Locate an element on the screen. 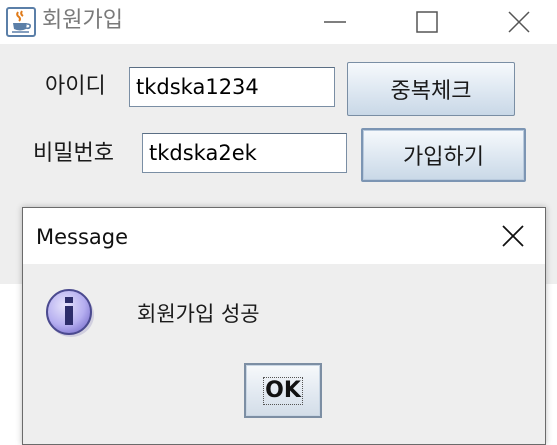  window-title: 회원가입 is located at coordinates (82, 20).